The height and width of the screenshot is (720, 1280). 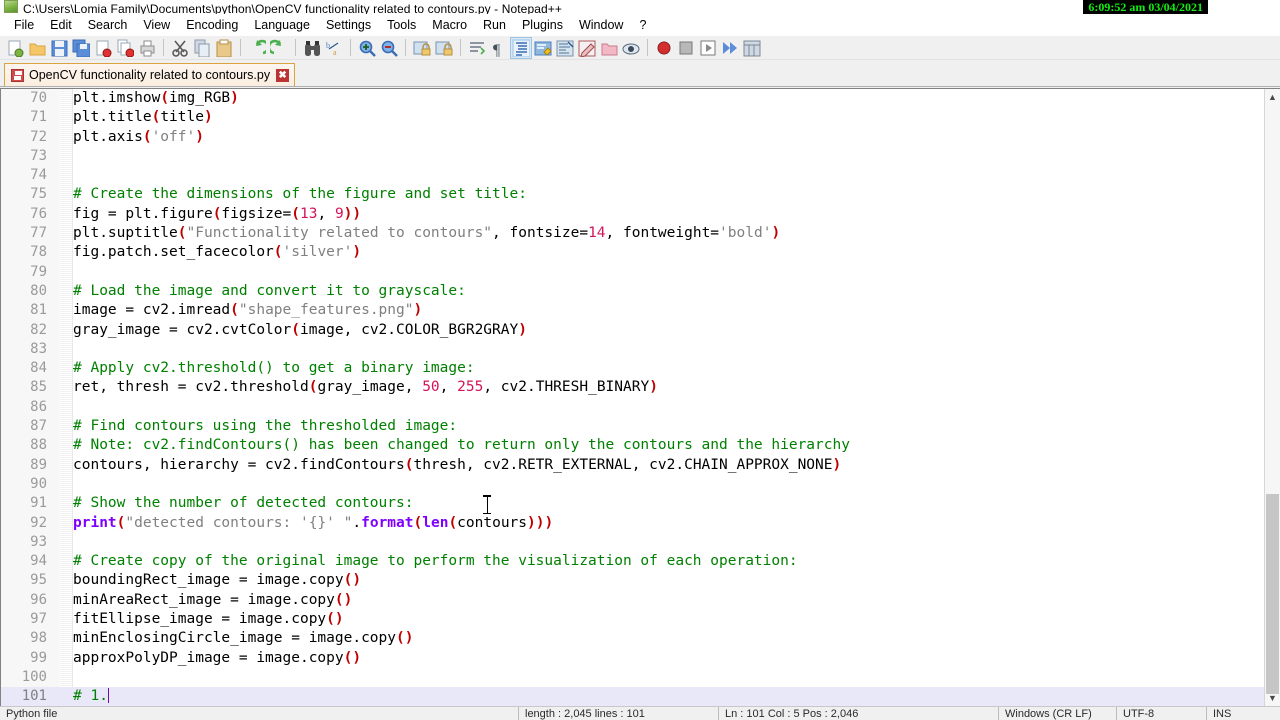 What do you see at coordinates (632, 98) in the screenshot?
I see `code-line: 70 plt.imshow(img_RGB)` at bounding box center [632, 98].